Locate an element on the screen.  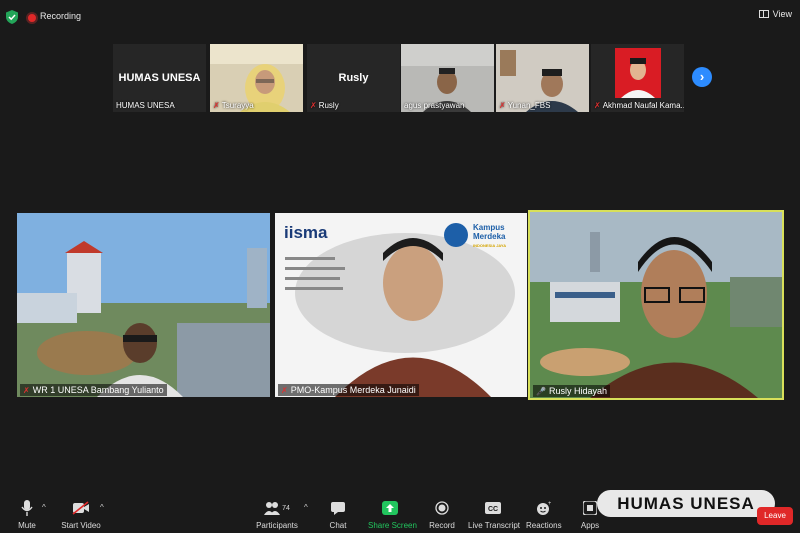
chat-label: Chat is located at coordinates (338, 525).